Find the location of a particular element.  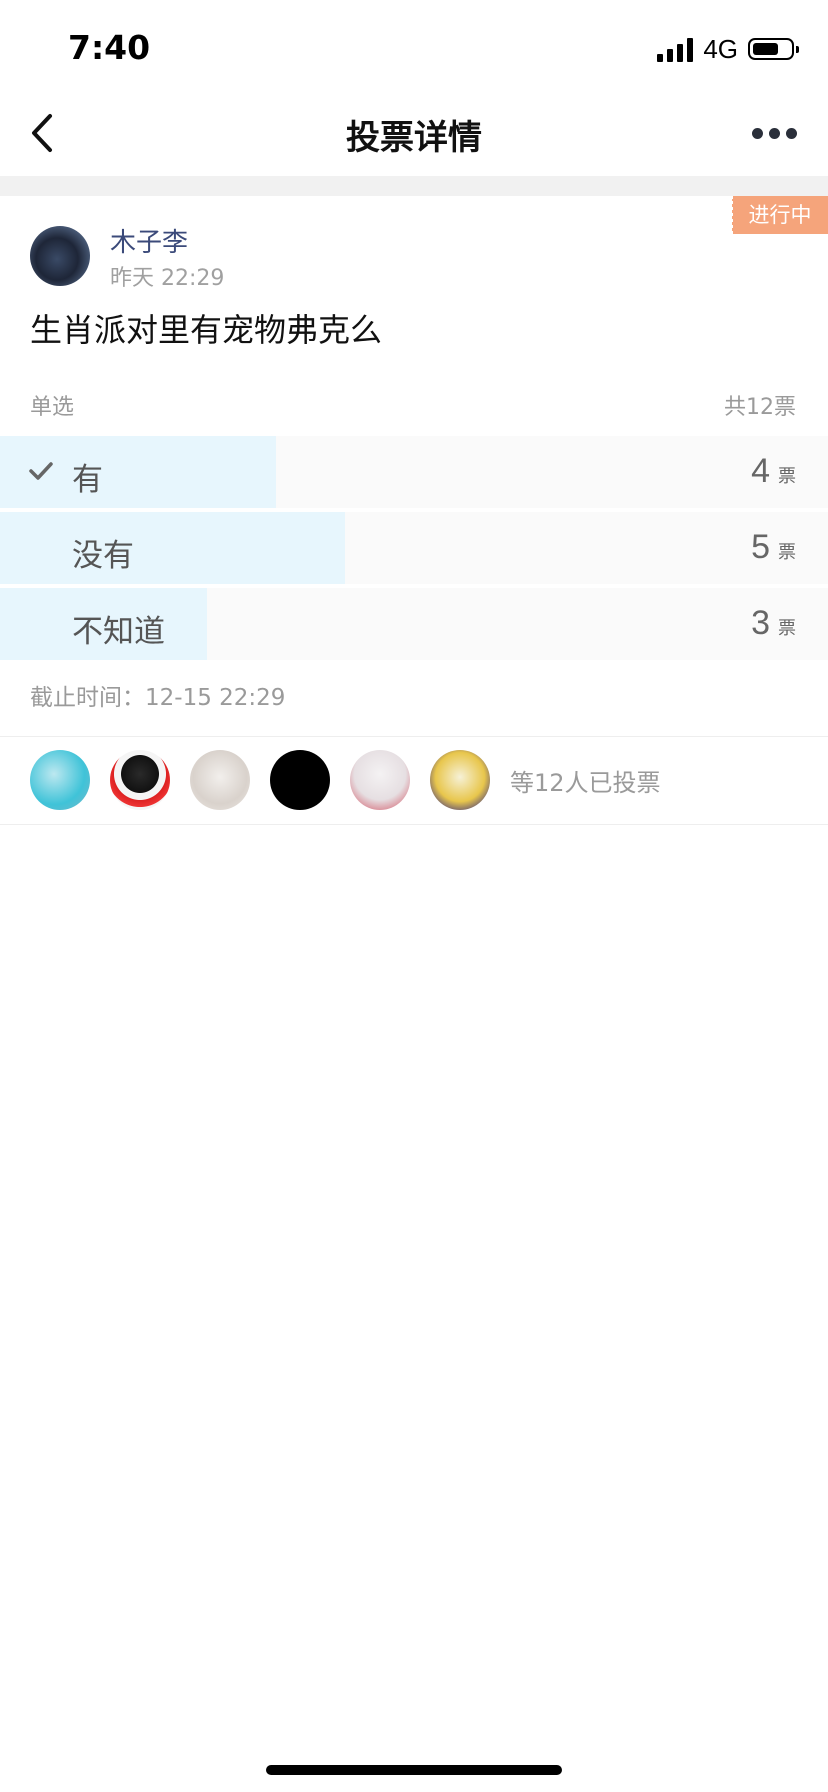

option-count-number: 5 is located at coordinates (760, 547).